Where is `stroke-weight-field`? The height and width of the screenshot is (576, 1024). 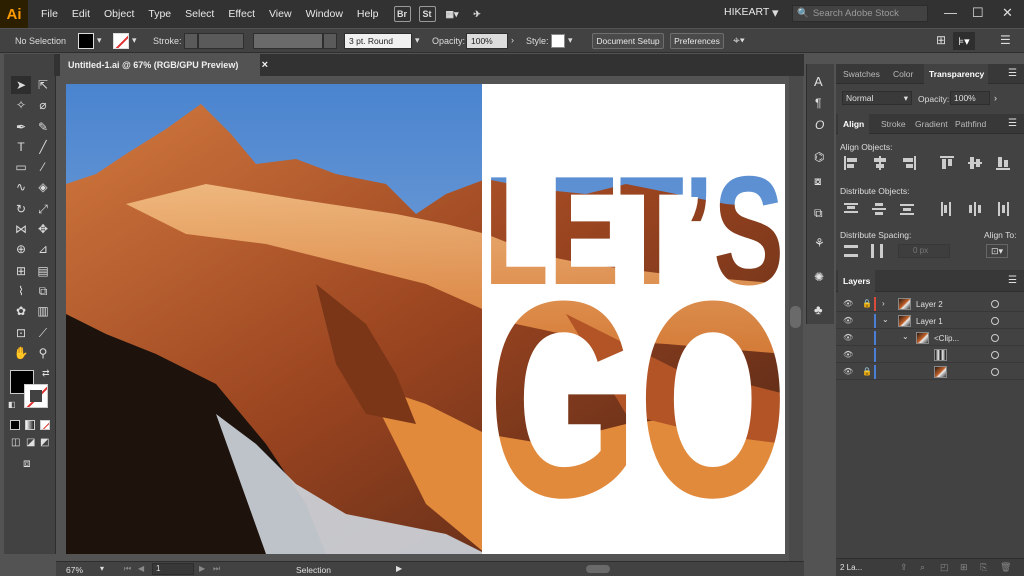
stroke-weight-field is located at coordinates (221, 41).